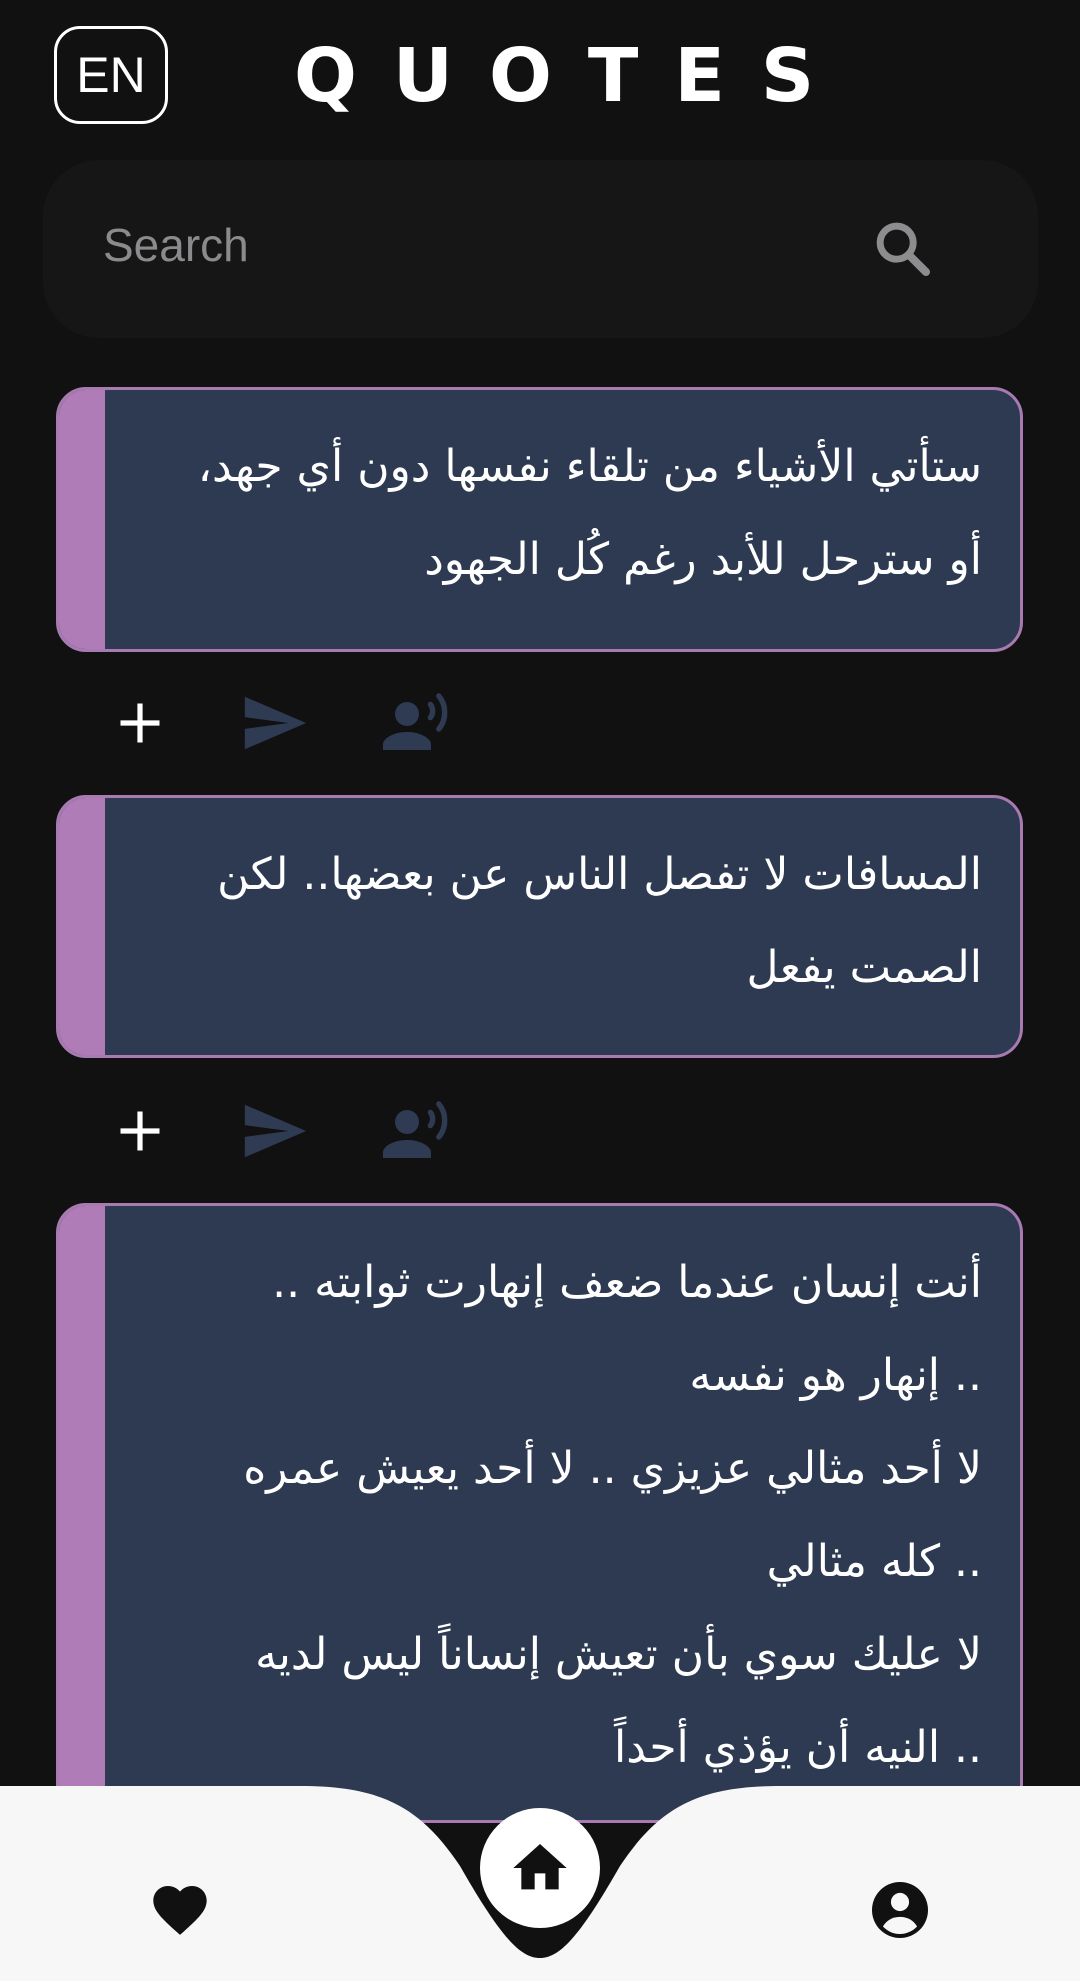  I want to click on home-nav-button, so click(540, 1868).